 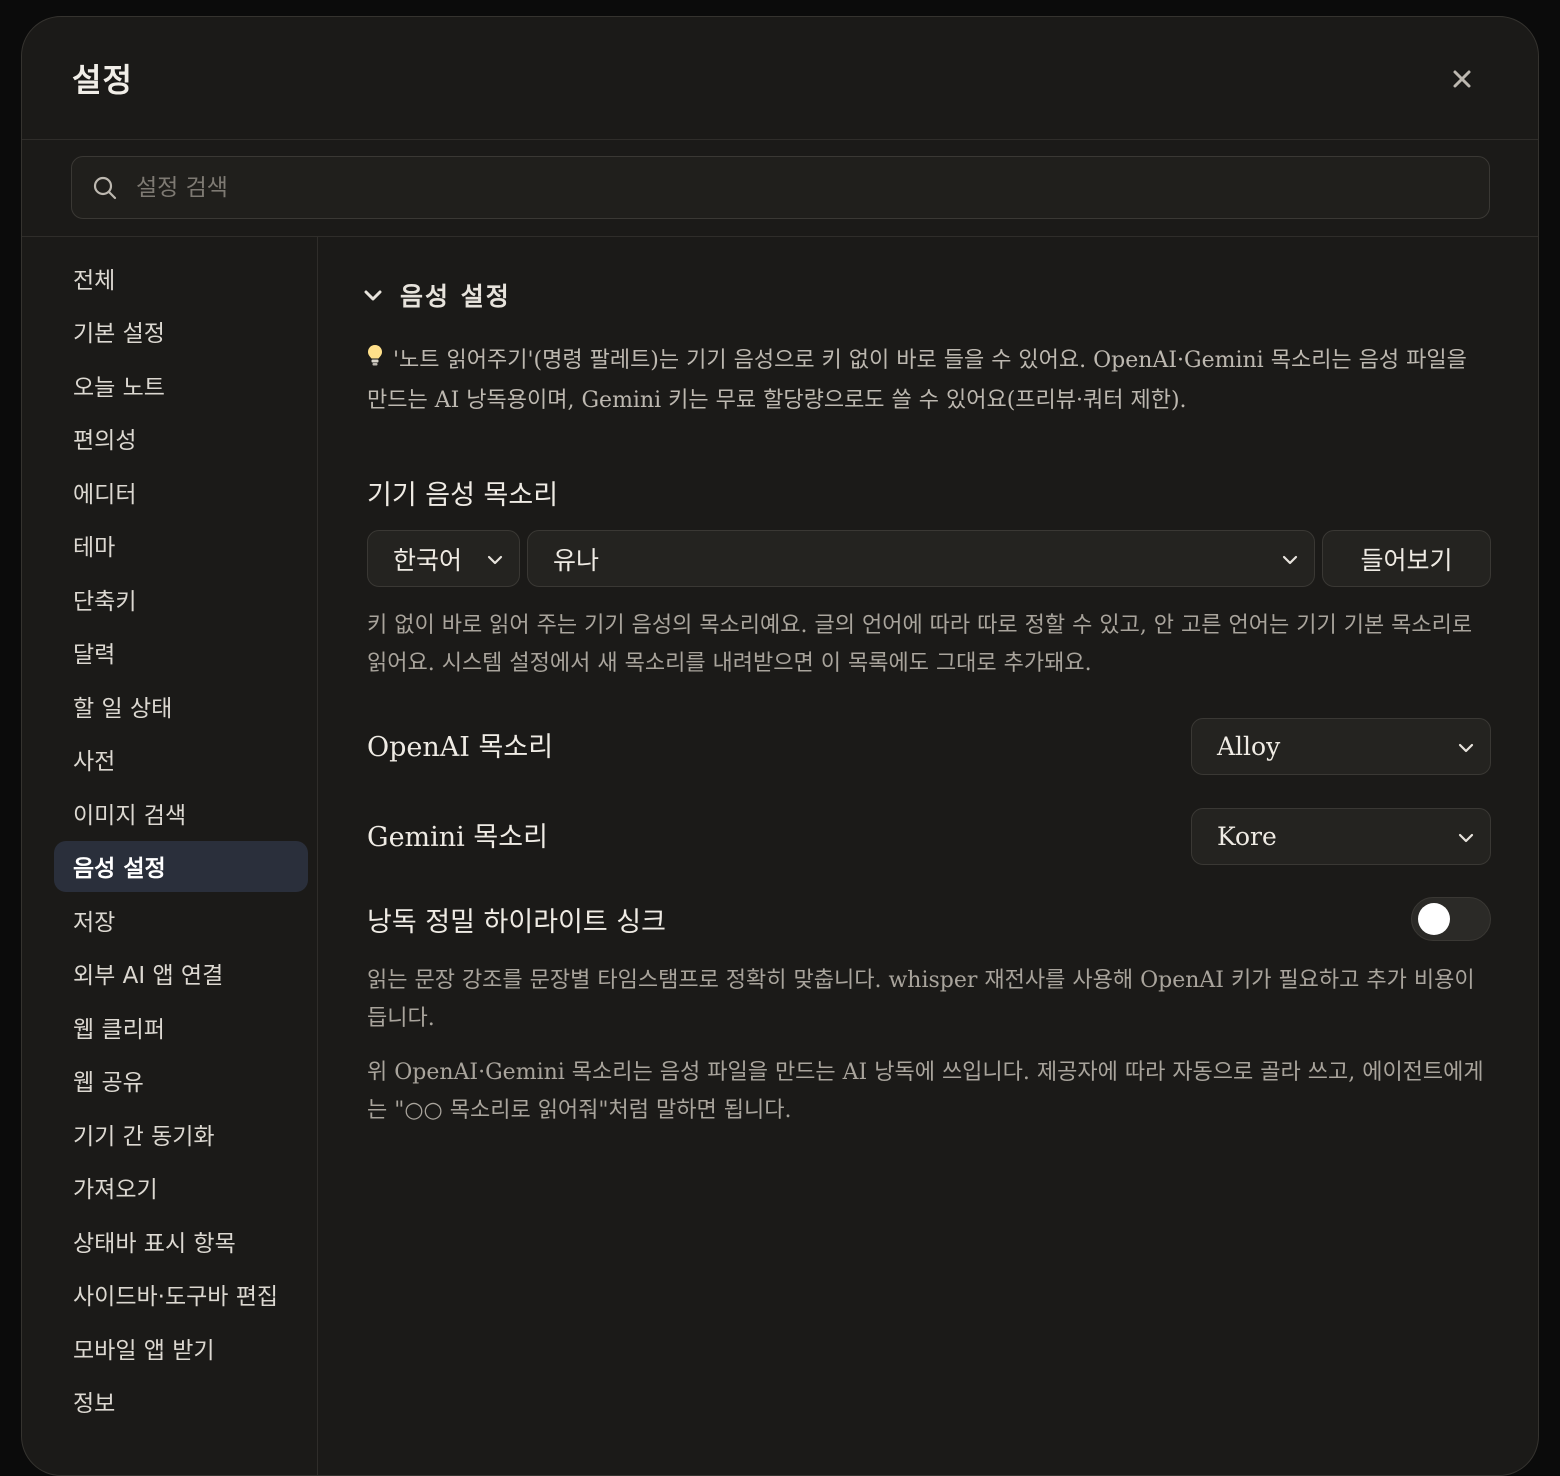 What do you see at coordinates (105, 441) in the screenshot?
I see `sidebar-item-label: 편의성` at bounding box center [105, 441].